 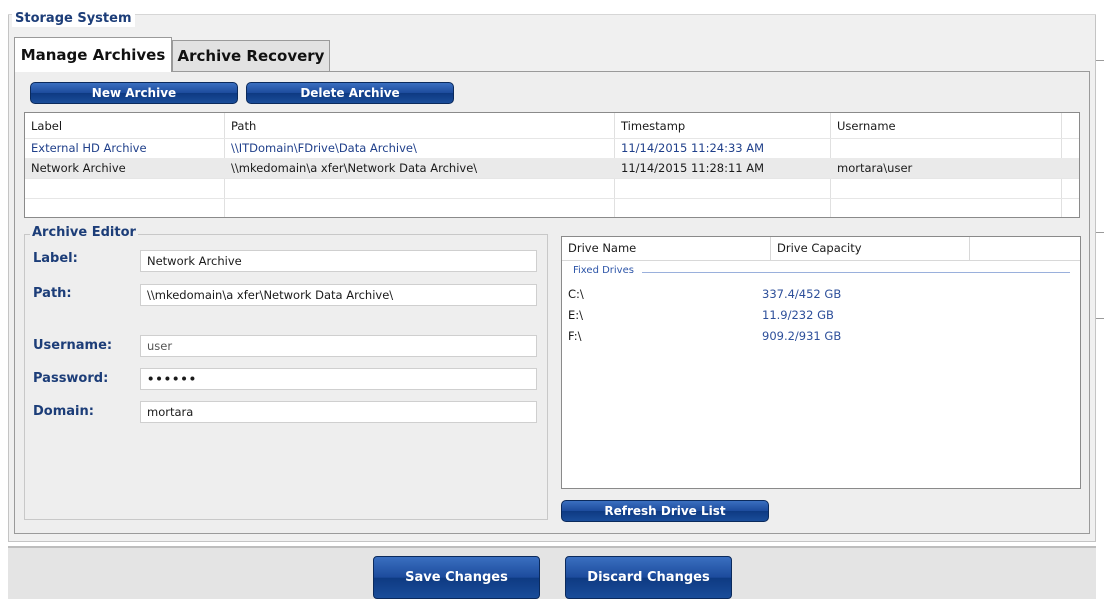 I want to click on column-header-drive-name: Drive Name, so click(x=602, y=248).